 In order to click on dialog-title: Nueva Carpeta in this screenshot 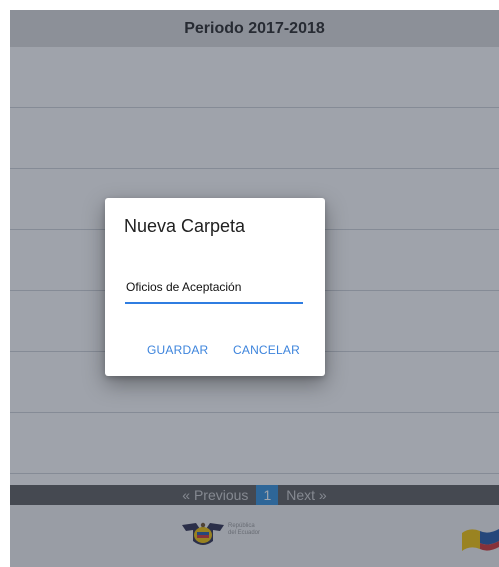, I will do `click(185, 226)`.